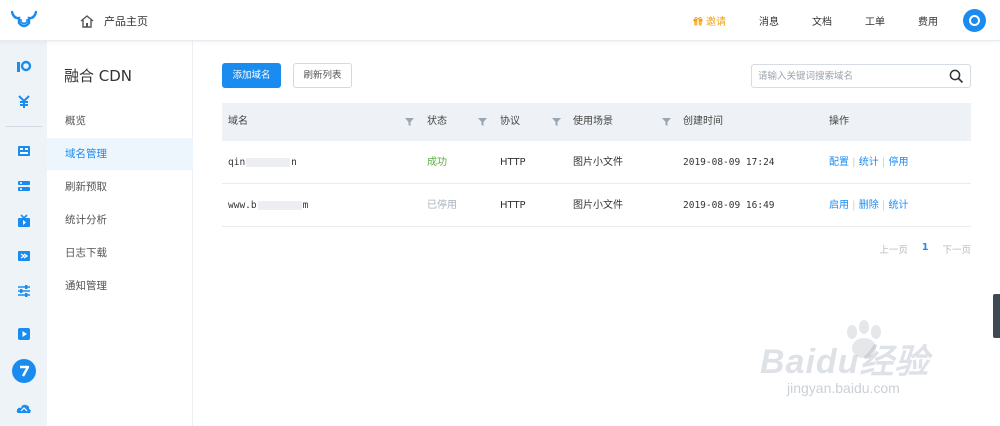 This screenshot has height=426, width=1000. I want to click on home-link: 产品主页, so click(114, 21).